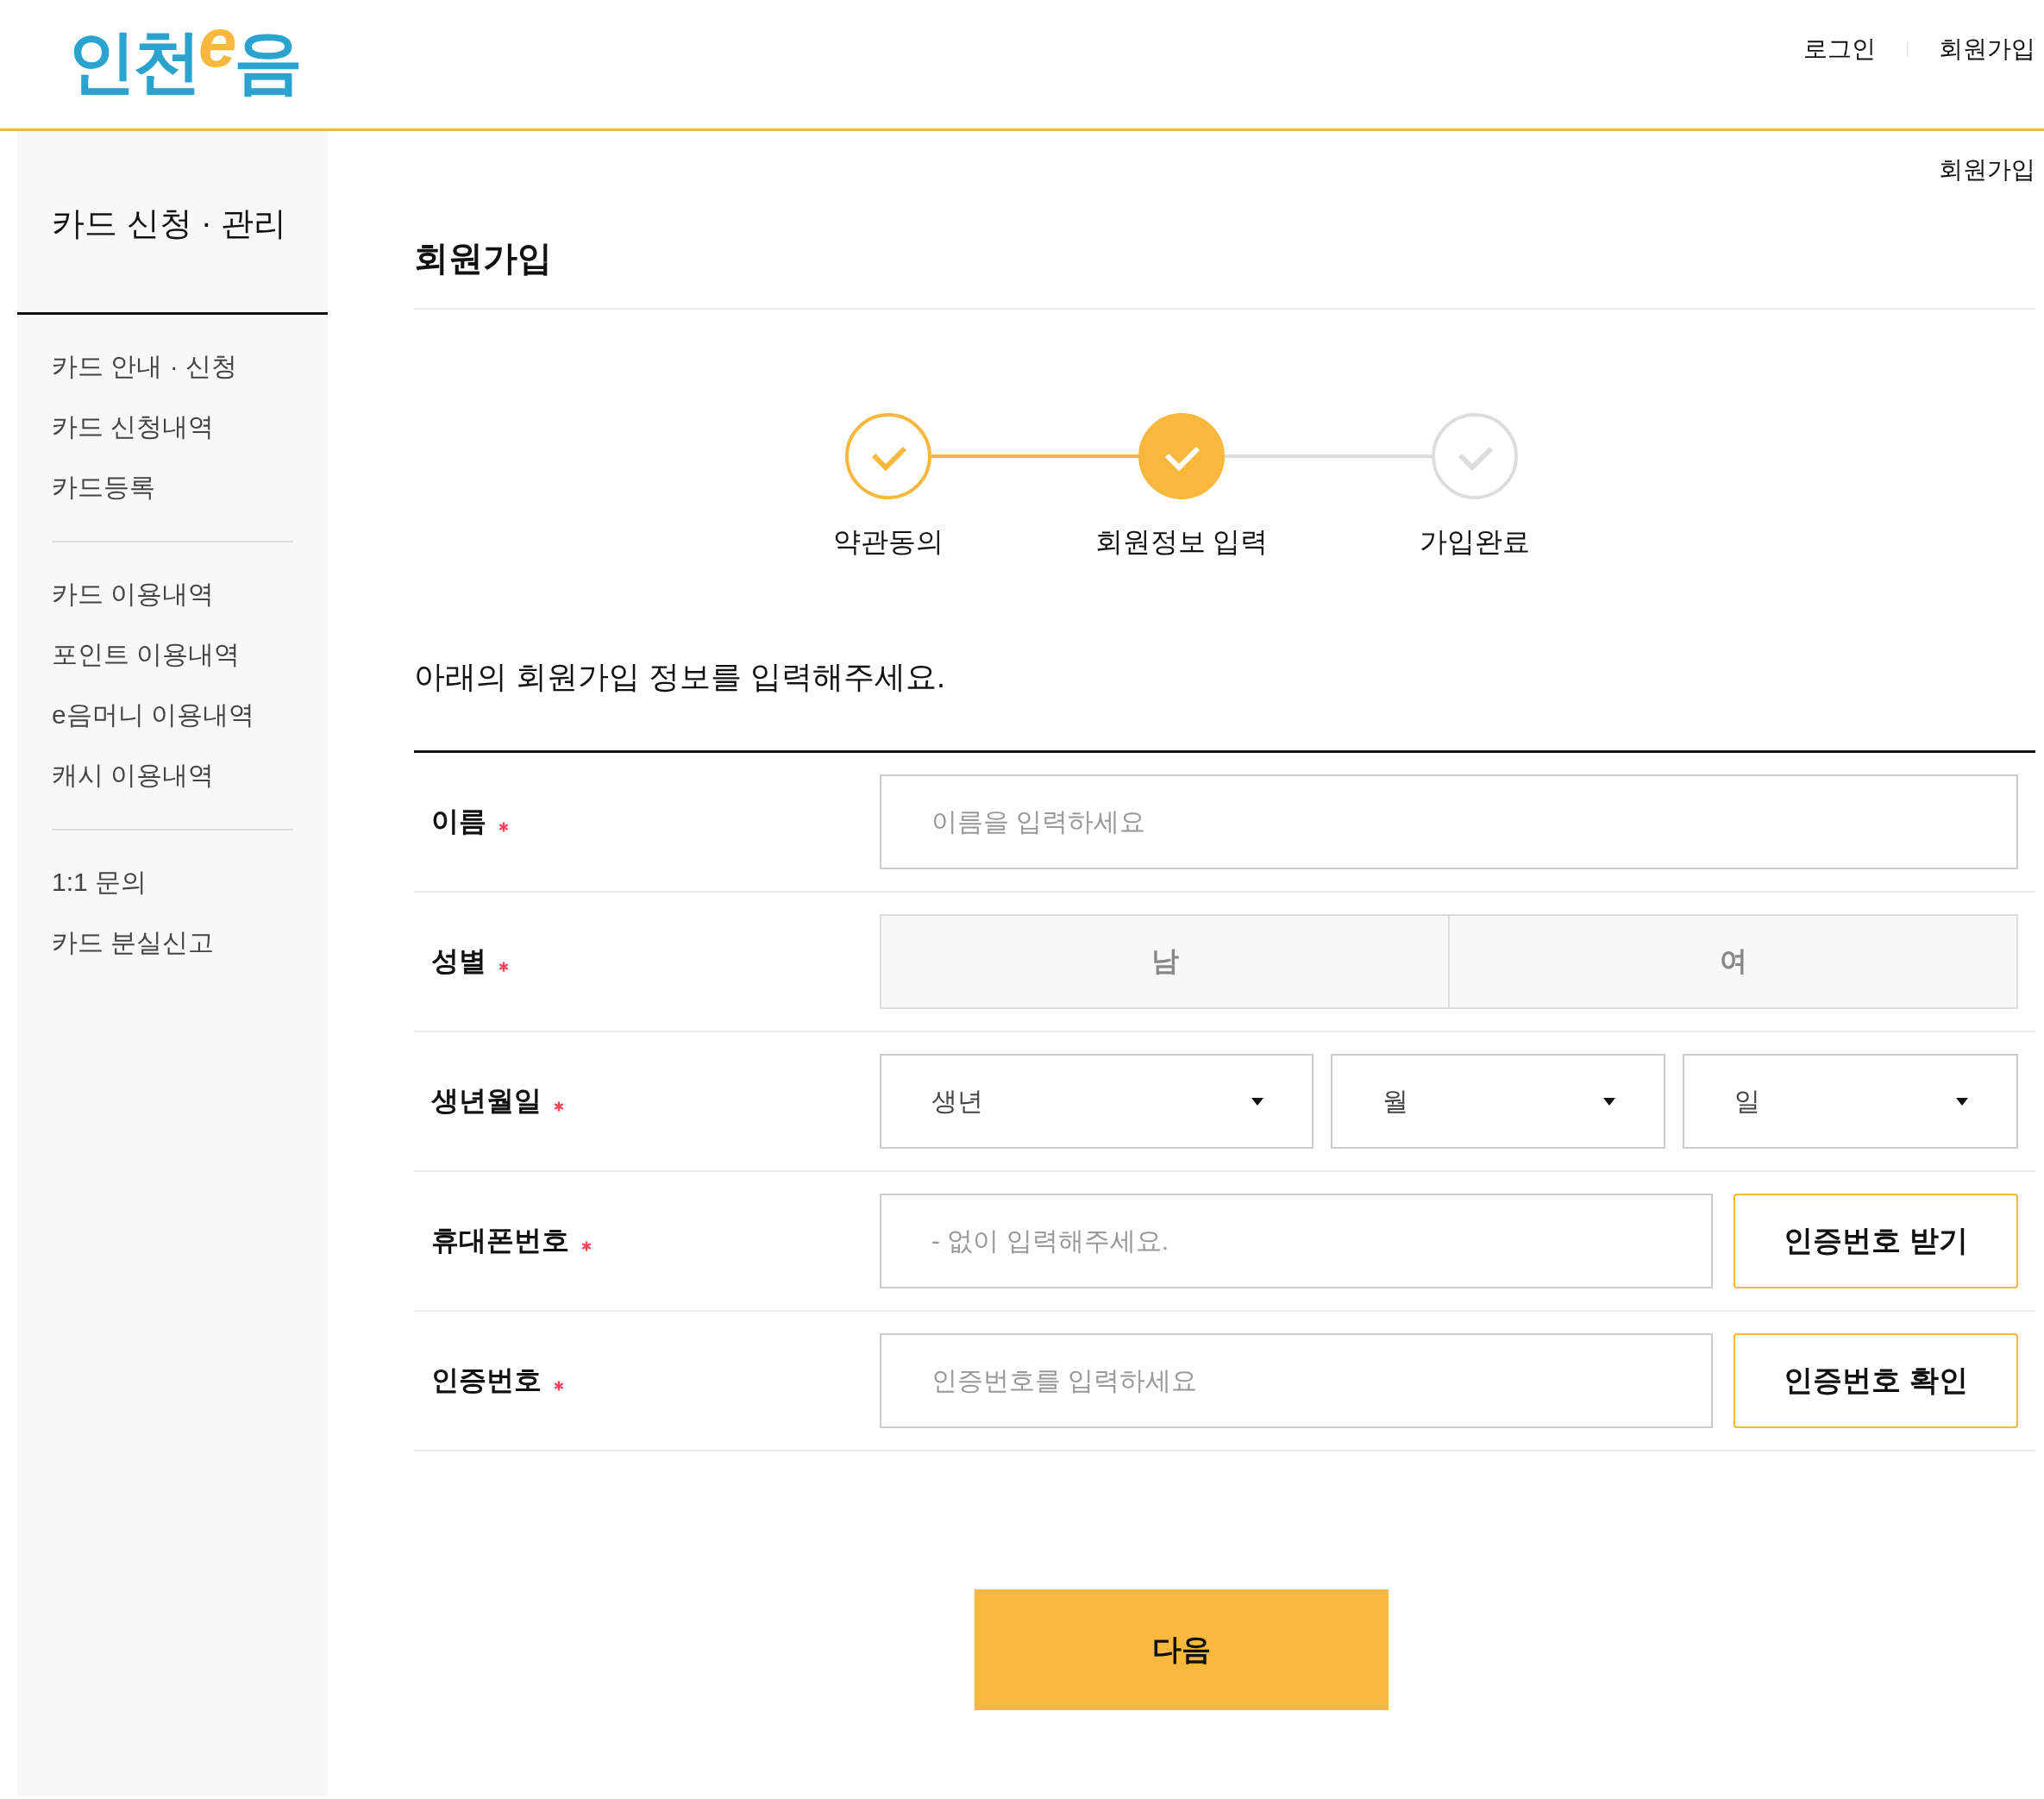 The width and height of the screenshot is (2044, 1799). What do you see at coordinates (1747, 1101) in the screenshot?
I see `dropdown-value: 일` at bounding box center [1747, 1101].